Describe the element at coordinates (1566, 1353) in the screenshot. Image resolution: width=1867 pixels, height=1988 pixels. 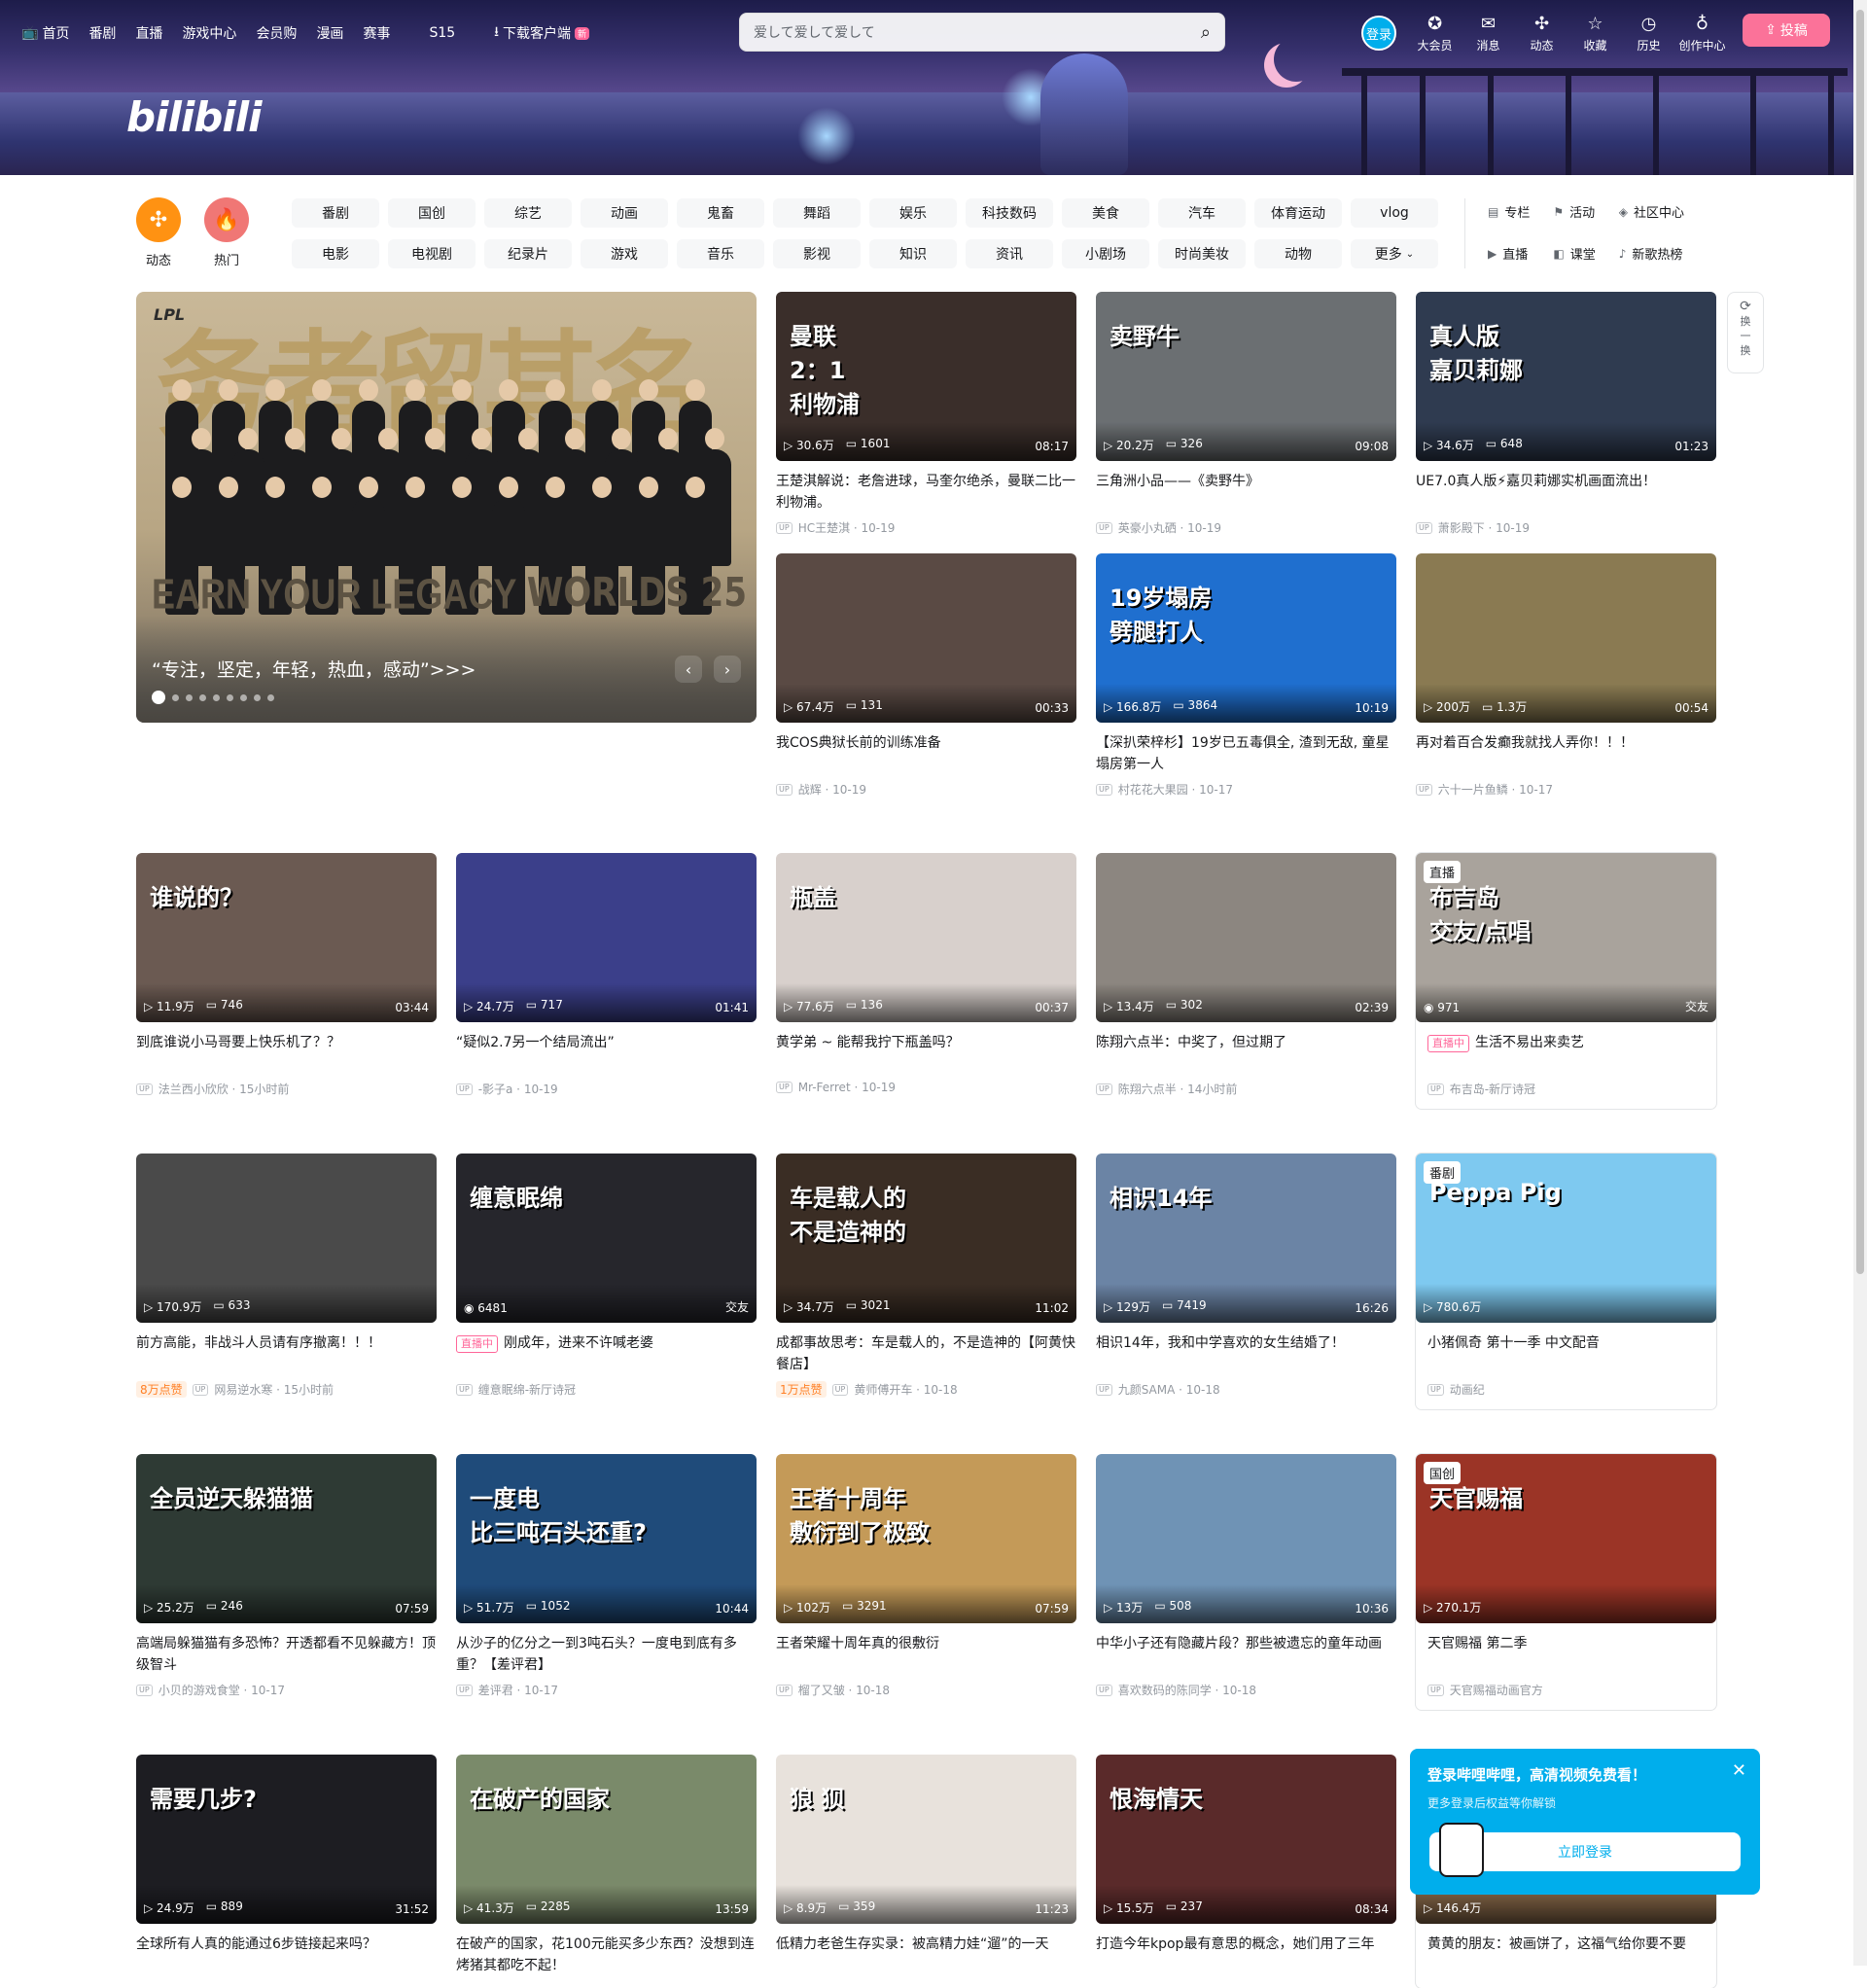
I see `video-title: 小猪佩奇 第十一季 中文配音` at that location.